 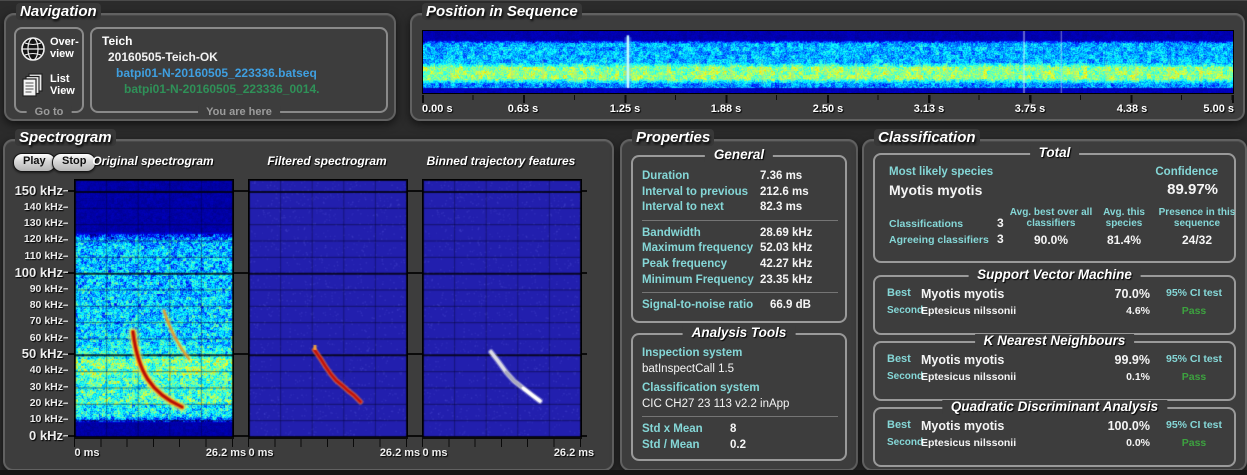 I want to click on navigation-title: Navigation, so click(x=58, y=11).